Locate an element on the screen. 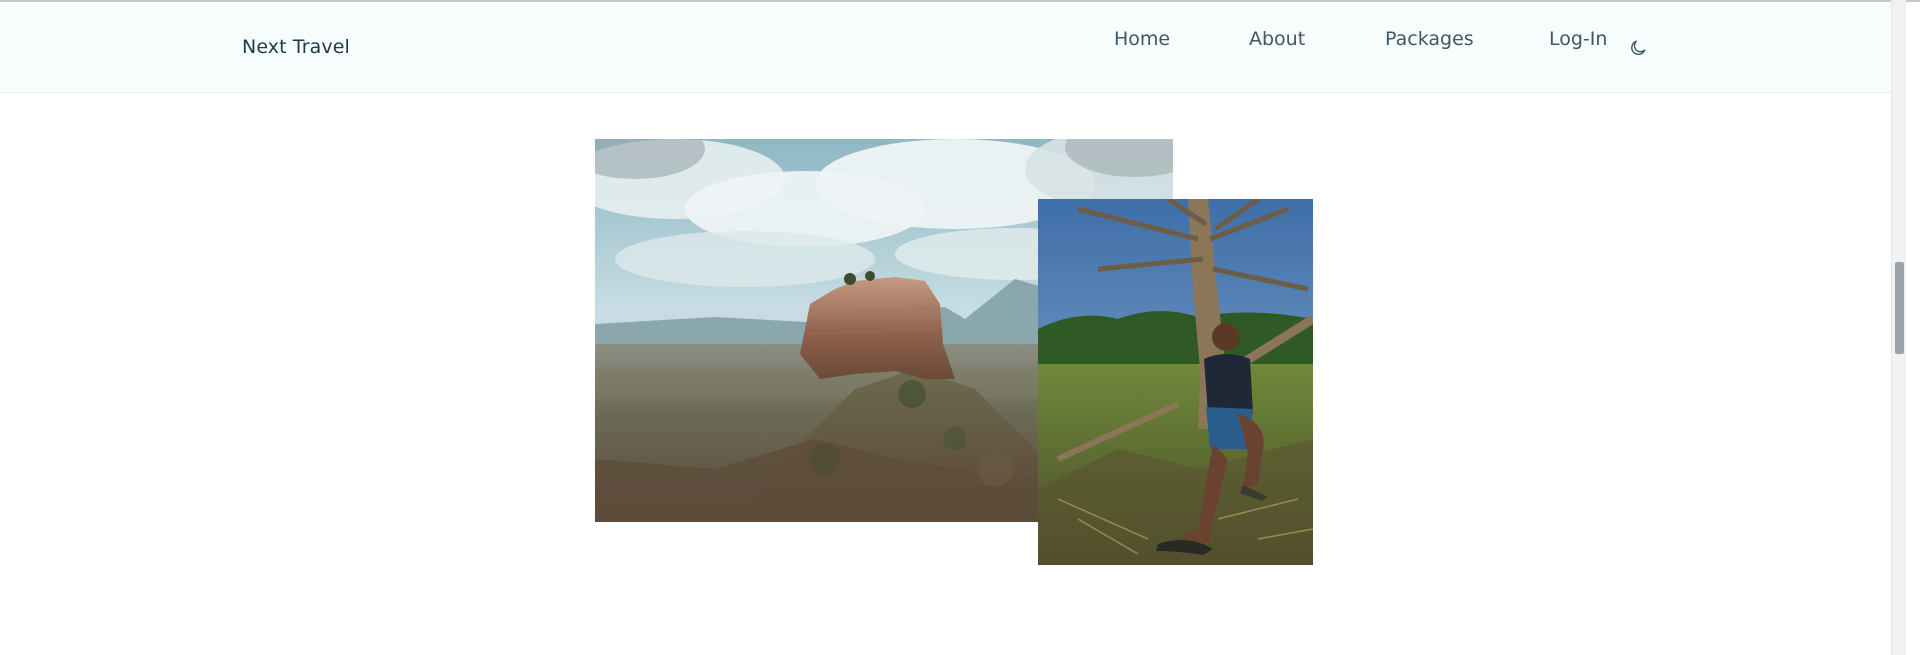 This screenshot has width=1920, height=655. nav-home: Home is located at coordinates (1142, 39).